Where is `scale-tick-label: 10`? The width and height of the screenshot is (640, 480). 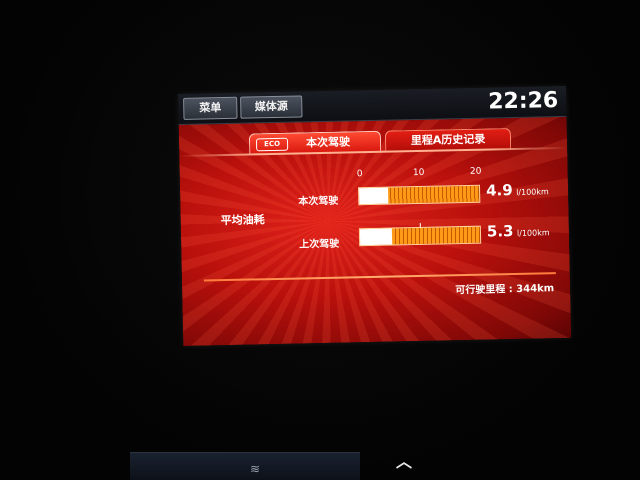 scale-tick-label: 10 is located at coordinates (418, 173).